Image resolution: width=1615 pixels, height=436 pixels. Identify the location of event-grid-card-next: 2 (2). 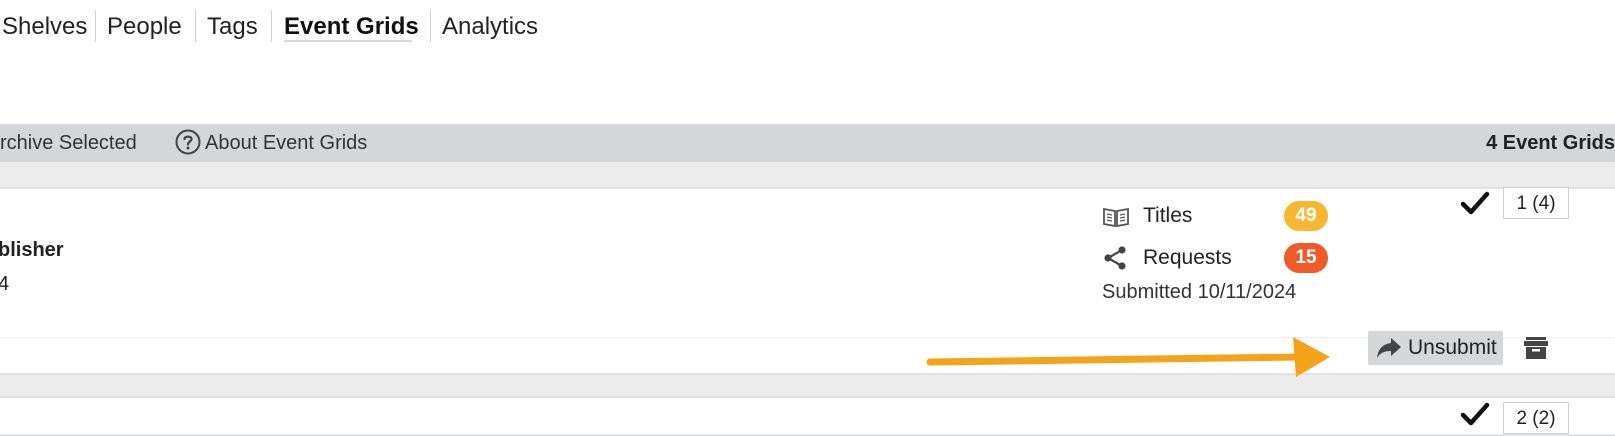
(807, 416).